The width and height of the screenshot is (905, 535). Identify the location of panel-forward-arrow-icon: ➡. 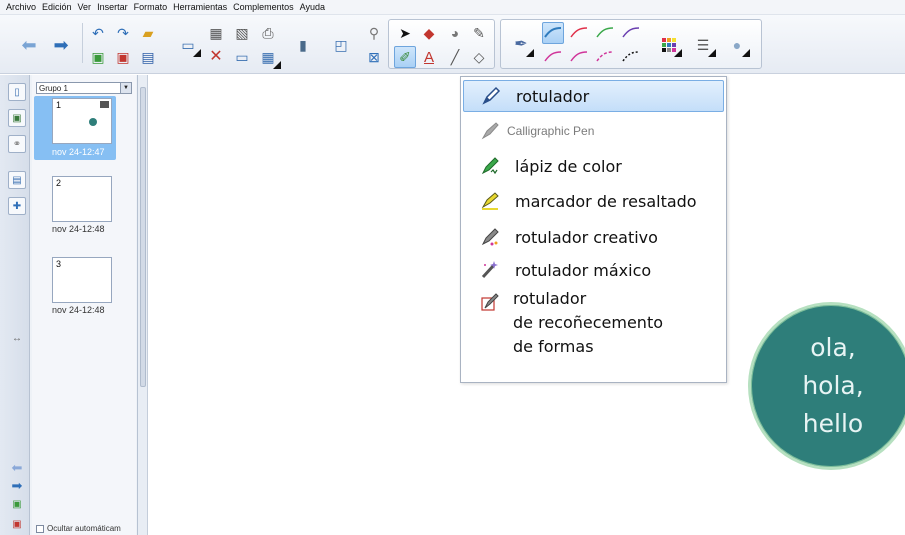
(17, 486).